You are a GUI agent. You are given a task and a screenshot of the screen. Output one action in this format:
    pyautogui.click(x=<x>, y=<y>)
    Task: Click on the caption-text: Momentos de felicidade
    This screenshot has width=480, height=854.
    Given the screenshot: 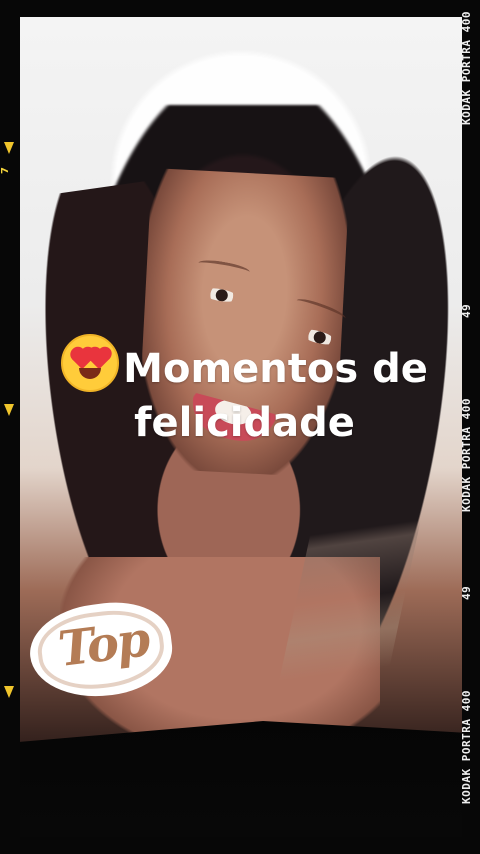 What is the action you would take?
    pyautogui.click(x=244, y=392)
    